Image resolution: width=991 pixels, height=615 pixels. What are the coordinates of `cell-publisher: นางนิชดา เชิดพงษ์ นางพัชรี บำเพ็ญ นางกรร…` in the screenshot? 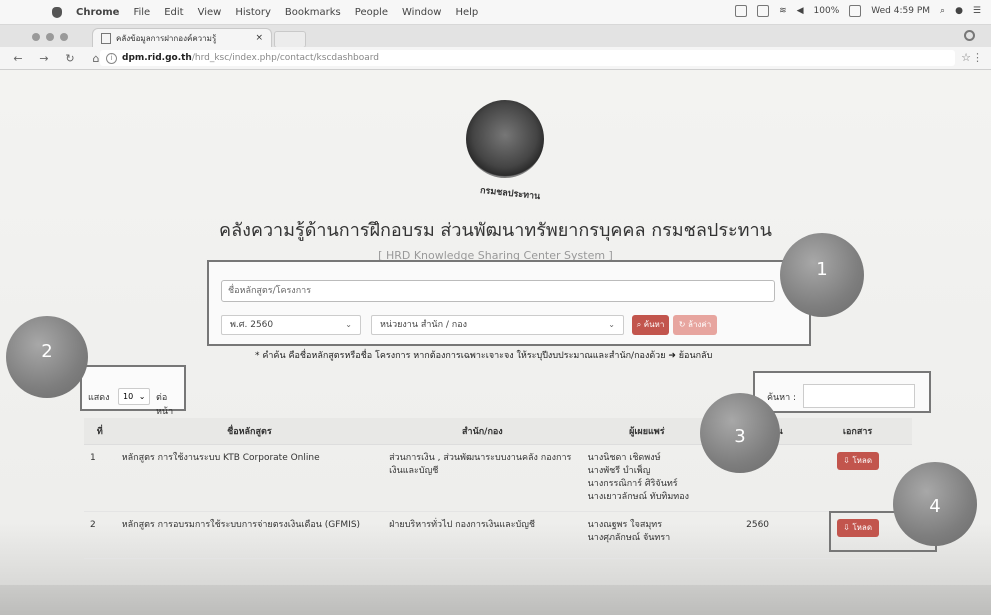 It's located at (646, 478).